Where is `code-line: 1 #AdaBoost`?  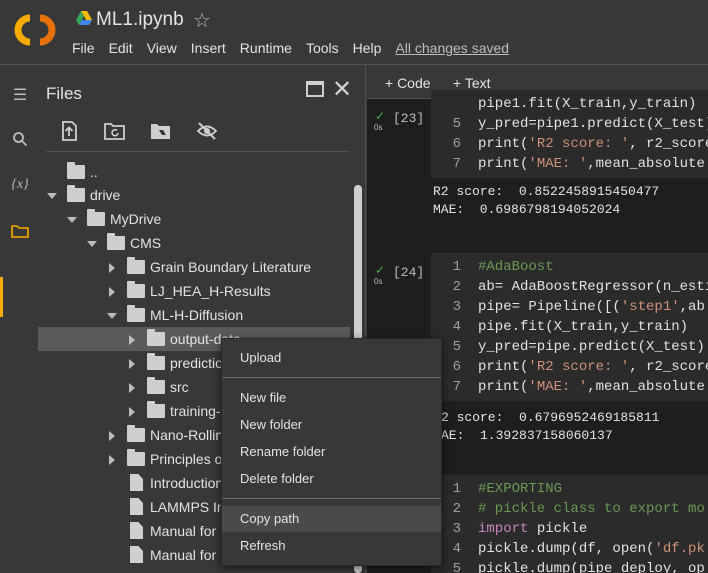 code-line: 1 #AdaBoost is located at coordinates (569, 267).